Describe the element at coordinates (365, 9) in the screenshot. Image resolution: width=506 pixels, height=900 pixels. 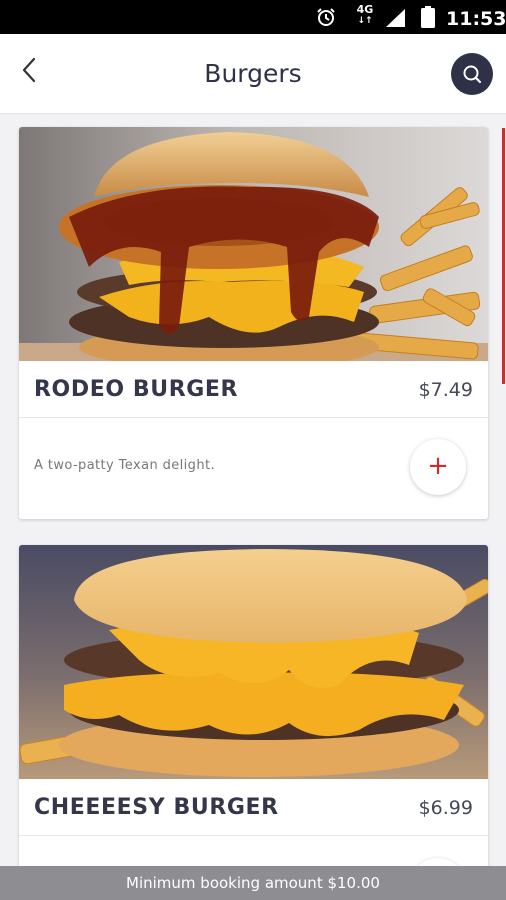
I see `network-label: 4G` at that location.